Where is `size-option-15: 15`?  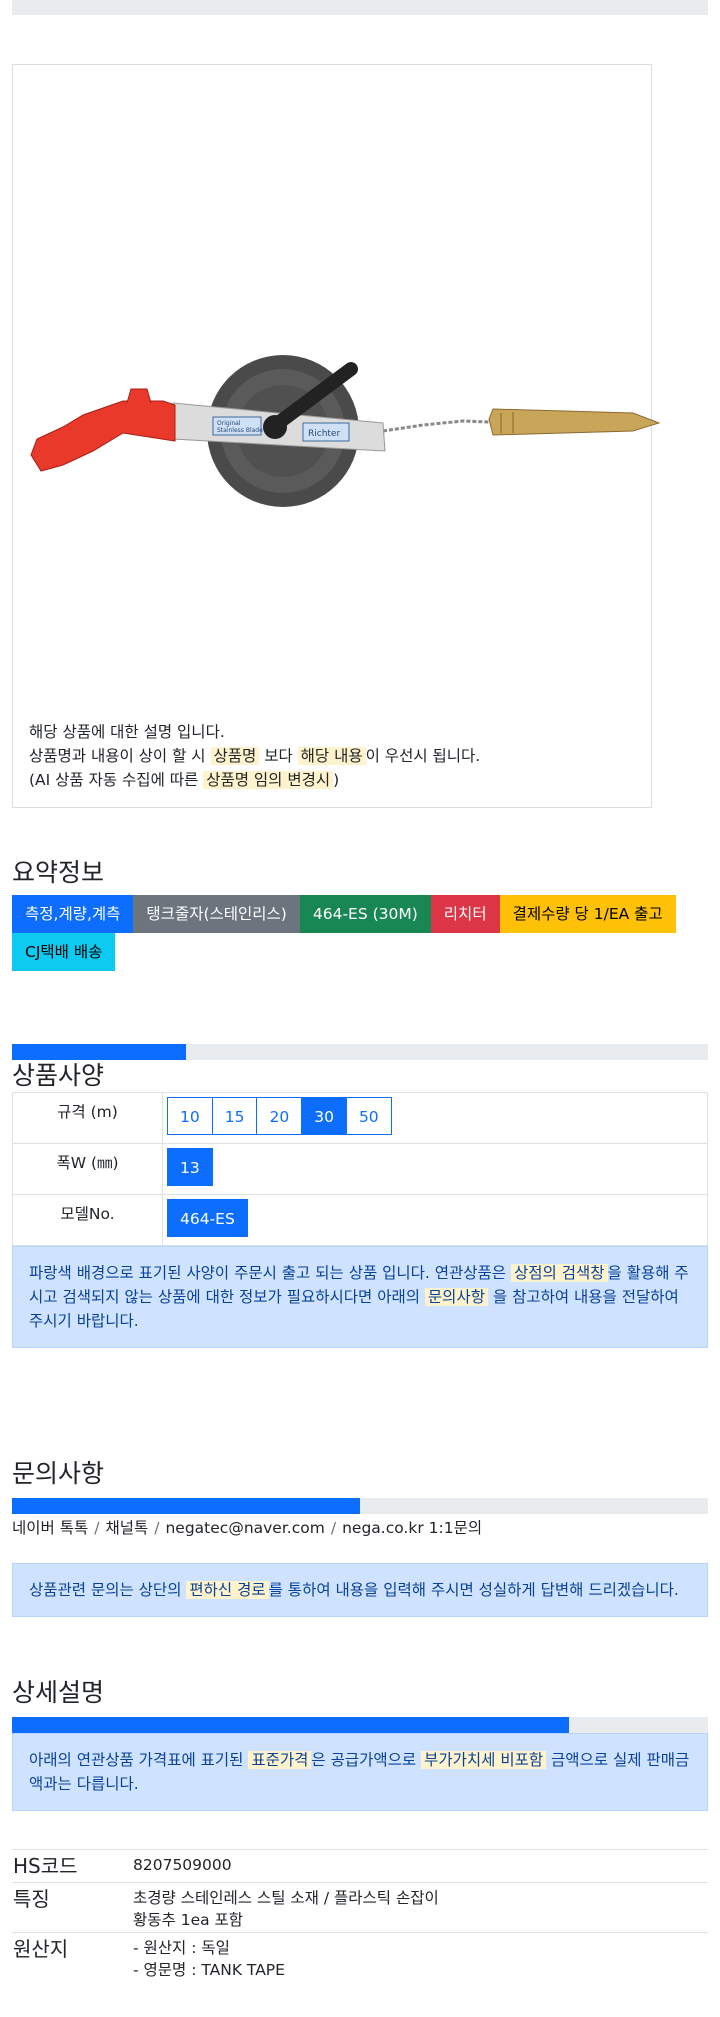 size-option-15: 15 is located at coordinates (234, 1116).